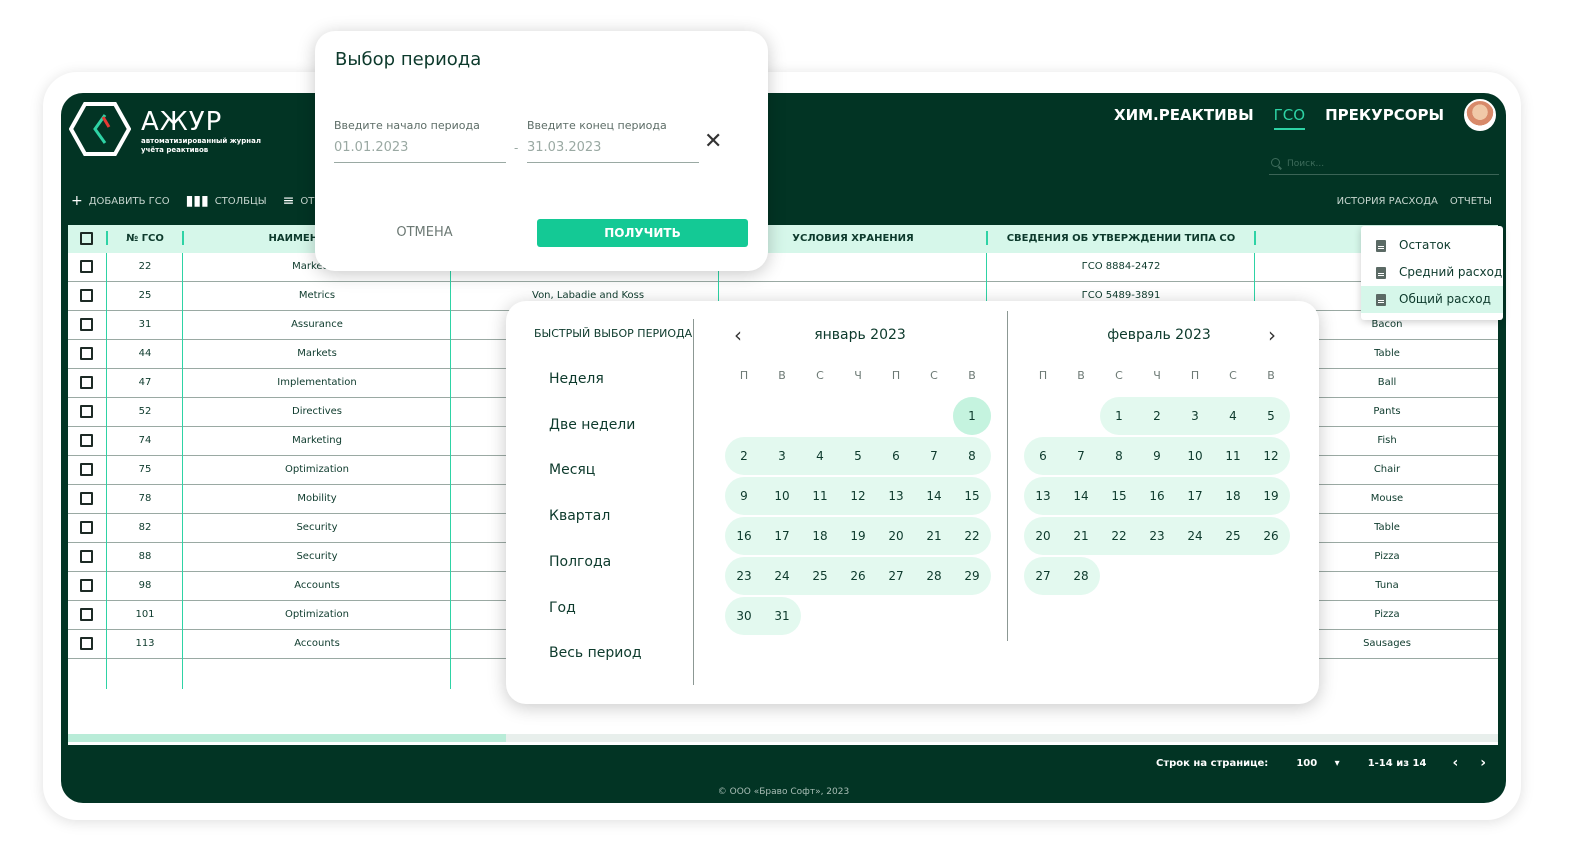 The width and height of the screenshot is (1576, 860). What do you see at coordinates (576, 379) in the screenshot?
I see `quick-option: Неделя` at bounding box center [576, 379].